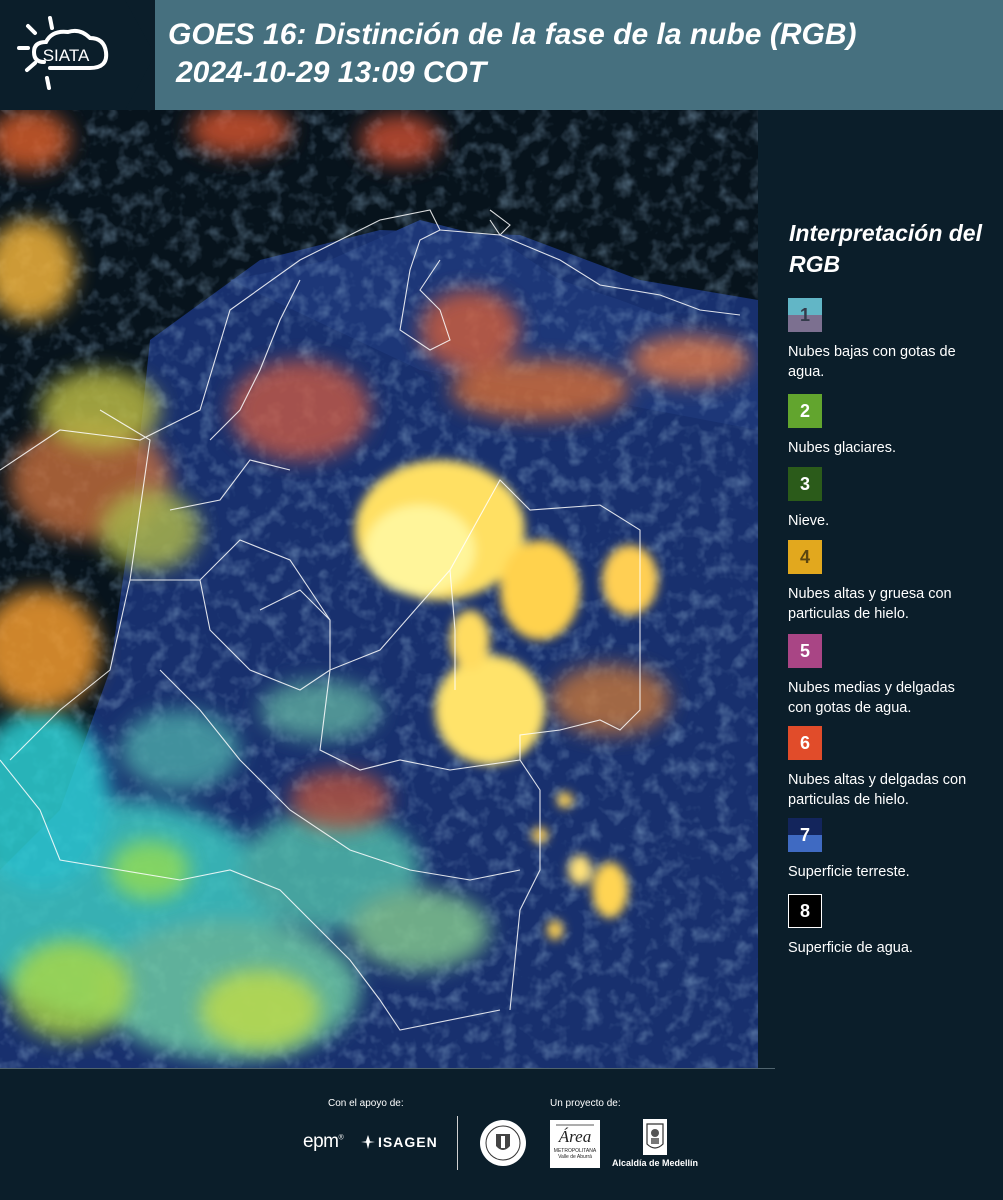  What do you see at coordinates (66, 55) in the screenshot?
I see `svg-text: SIATA` at bounding box center [66, 55].